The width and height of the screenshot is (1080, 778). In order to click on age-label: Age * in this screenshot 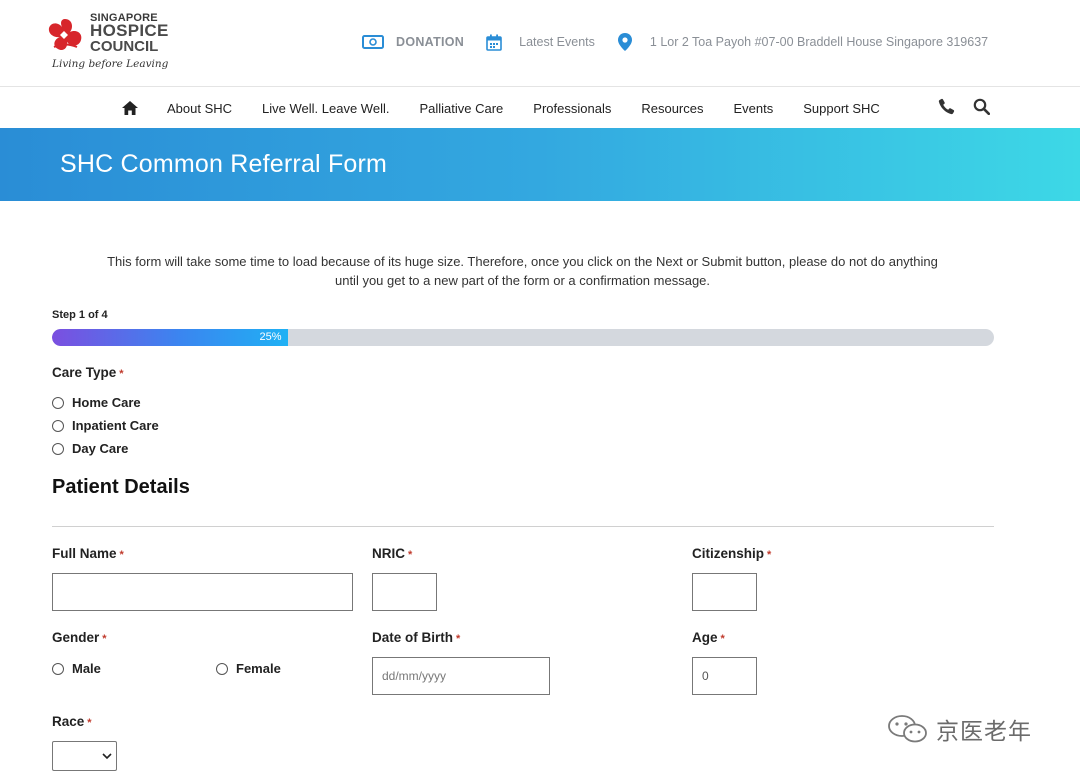, I will do `click(708, 637)`.